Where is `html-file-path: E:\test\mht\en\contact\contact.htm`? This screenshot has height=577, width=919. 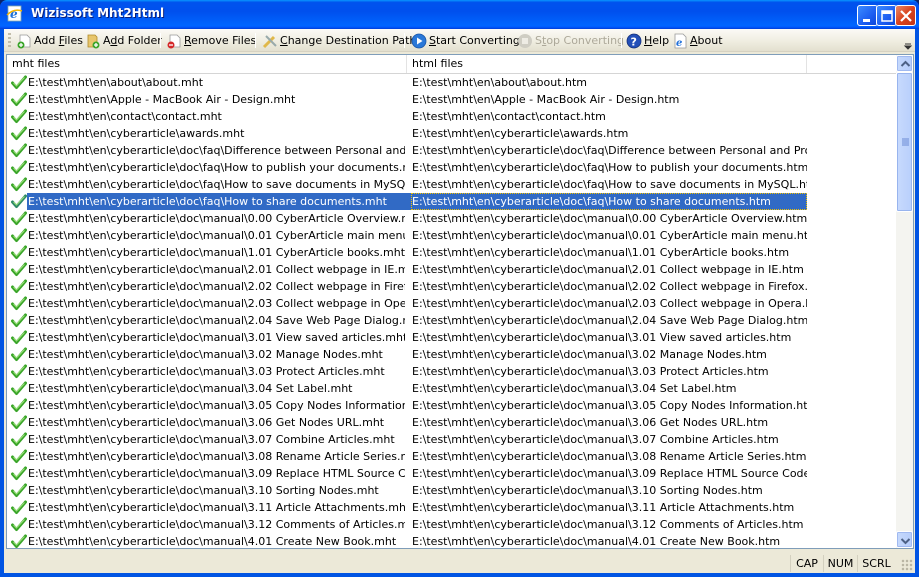
html-file-path: E:\test\mht\en\contact\contact.htm is located at coordinates (509, 116).